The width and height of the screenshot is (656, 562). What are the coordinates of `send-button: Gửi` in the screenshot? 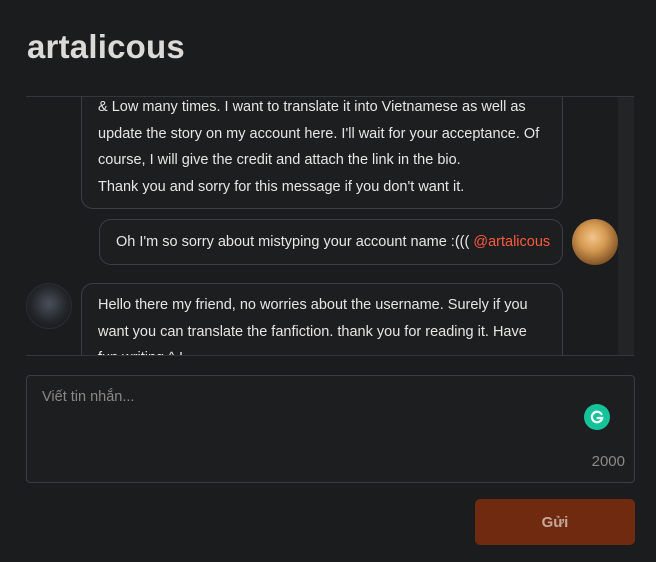 It's located at (555, 522).